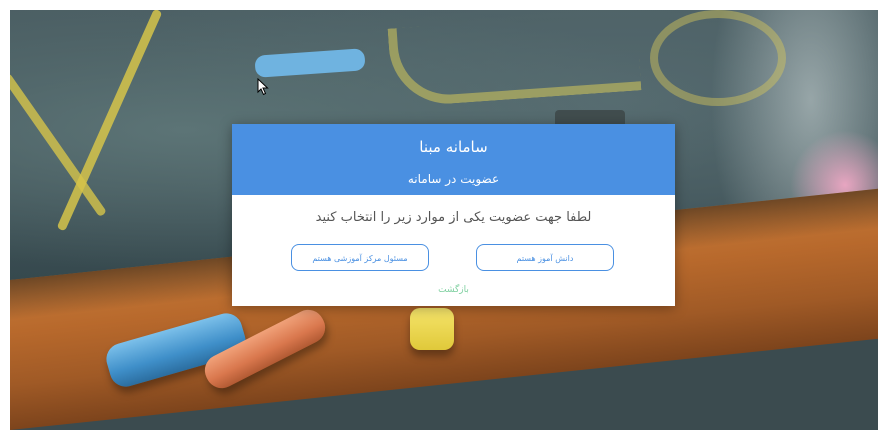  I want to click on chalk-stroke, so click(718, 58).